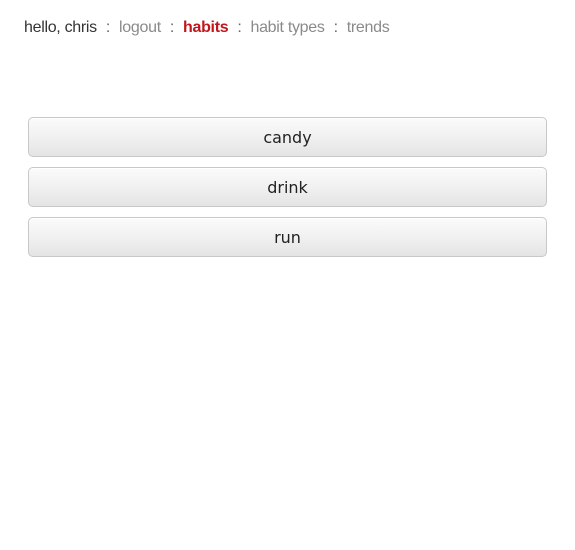 The width and height of the screenshot is (575, 550). Describe the element at coordinates (287, 28) in the screenshot. I see `habit-types-link: habit types` at that location.